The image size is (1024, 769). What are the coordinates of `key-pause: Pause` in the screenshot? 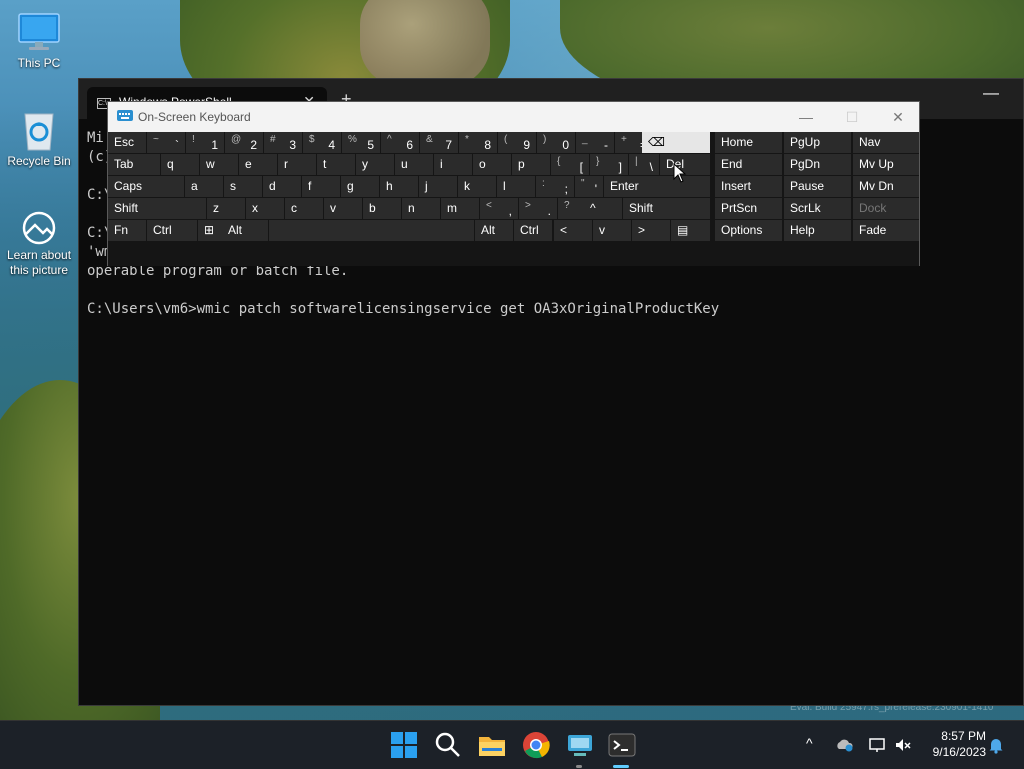 It's located at (817, 186).